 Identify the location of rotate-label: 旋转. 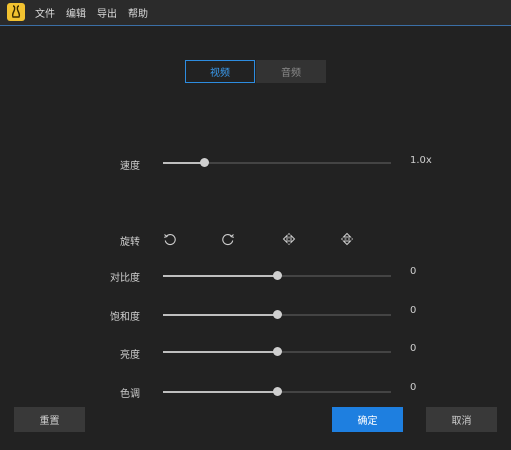
(130, 242).